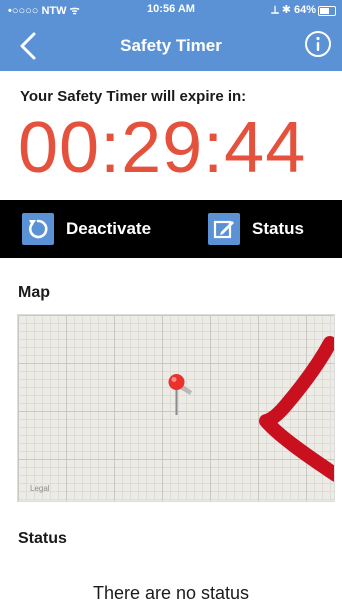 This screenshot has height=609, width=342. I want to click on deactivate-label: Deactivate, so click(109, 228).